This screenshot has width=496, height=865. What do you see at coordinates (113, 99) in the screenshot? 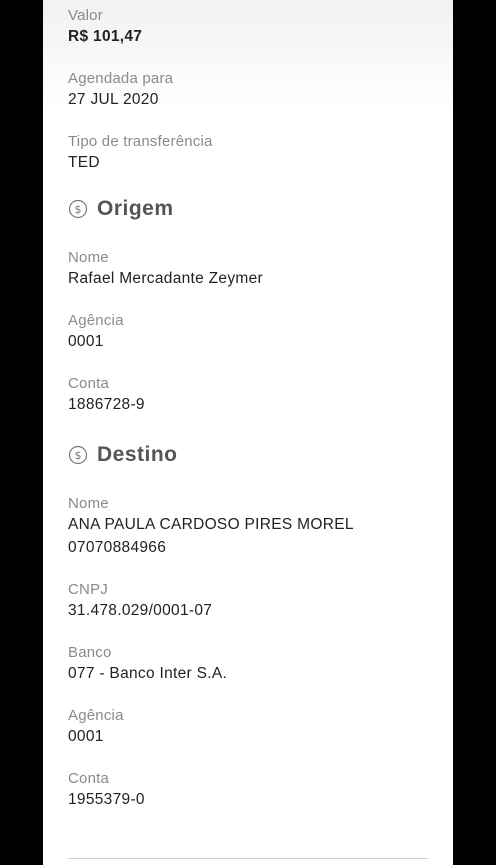
I see `agendada-value: 27 JUL 2020` at bounding box center [113, 99].